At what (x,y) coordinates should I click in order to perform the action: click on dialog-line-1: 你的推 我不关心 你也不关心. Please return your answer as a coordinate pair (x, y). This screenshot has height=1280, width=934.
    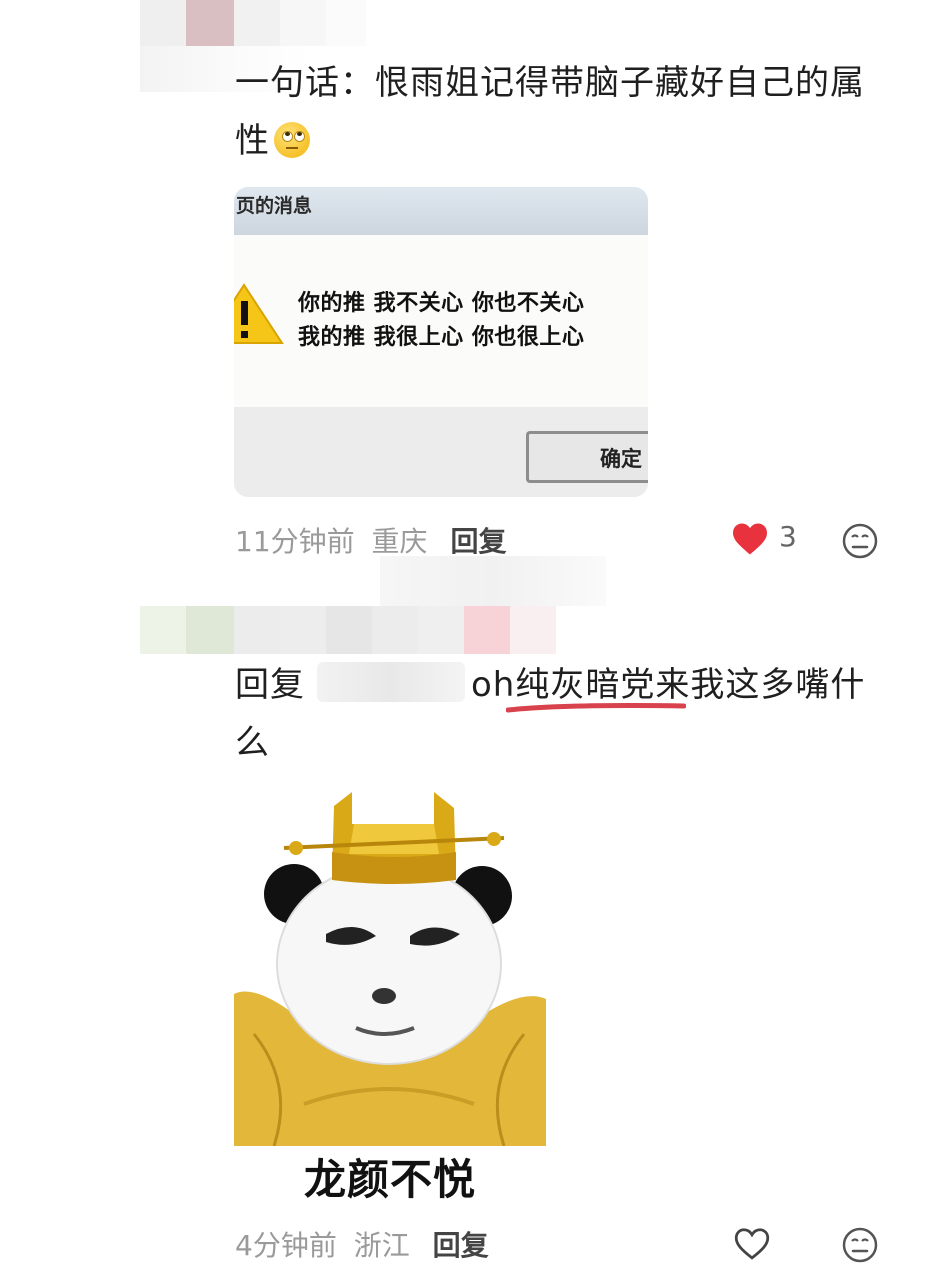
    Looking at the image, I should click on (441, 303).